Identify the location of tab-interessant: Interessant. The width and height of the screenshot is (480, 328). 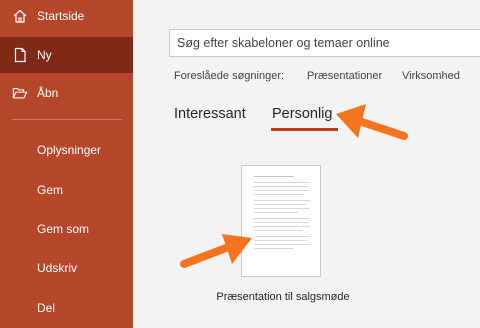
(210, 114).